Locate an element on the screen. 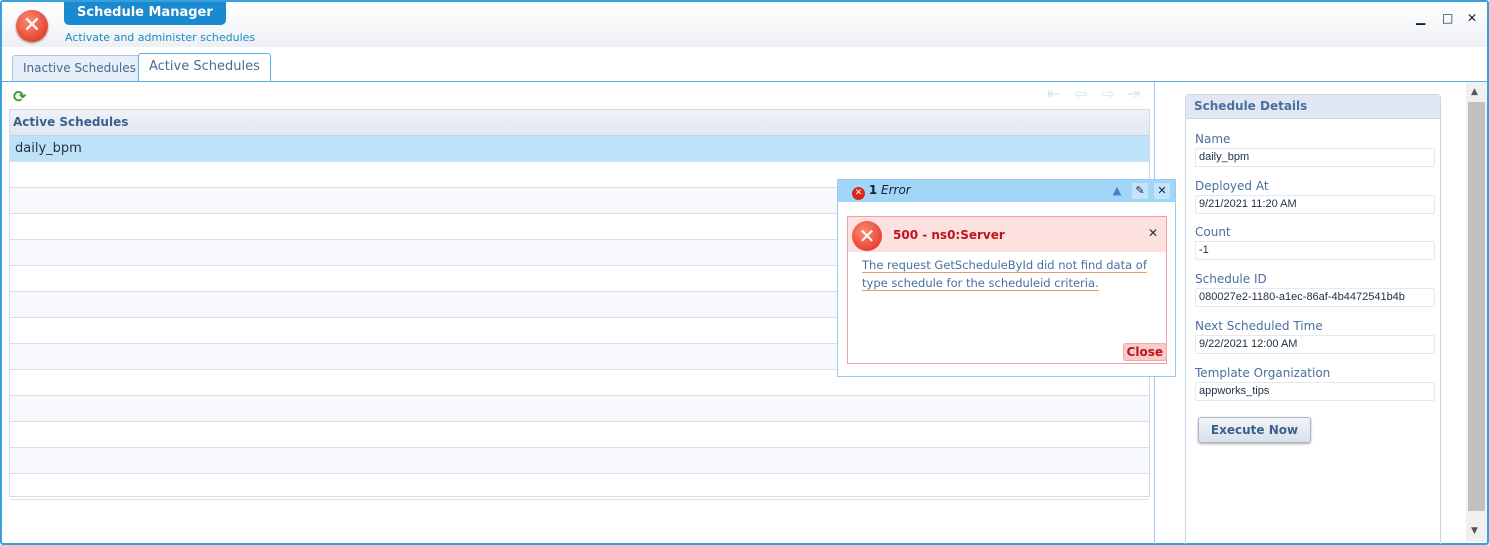 Image resolution: width=1489 pixels, height=545 pixels. next-page-icon: ⇨ is located at coordinates (1107, 93).